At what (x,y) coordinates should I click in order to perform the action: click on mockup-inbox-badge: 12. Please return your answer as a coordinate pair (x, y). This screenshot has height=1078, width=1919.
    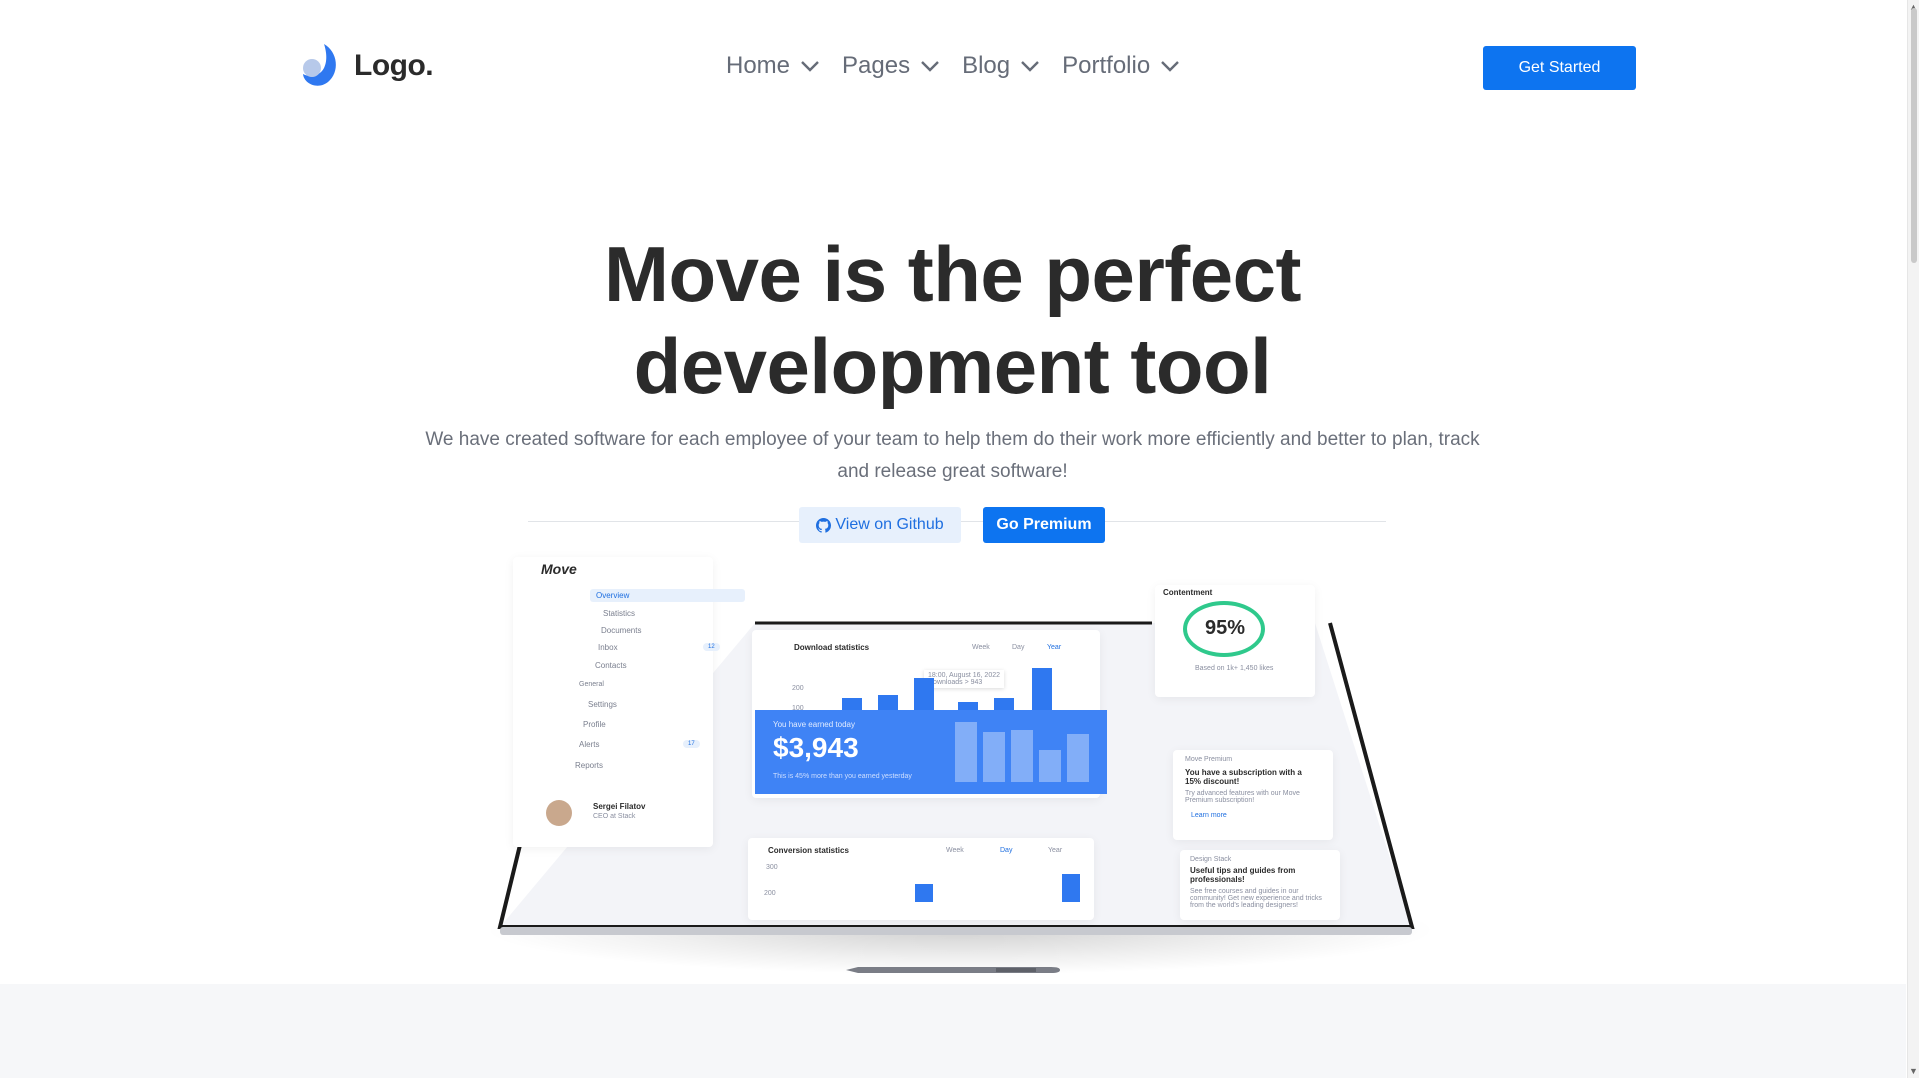
    Looking at the image, I should click on (711, 647).